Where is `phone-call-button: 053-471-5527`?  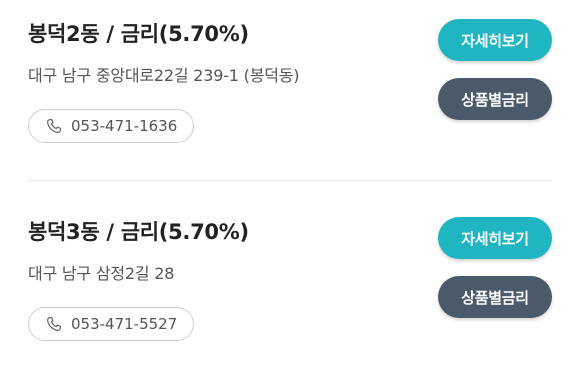
phone-call-button: 053-471-5527 is located at coordinates (111, 324).